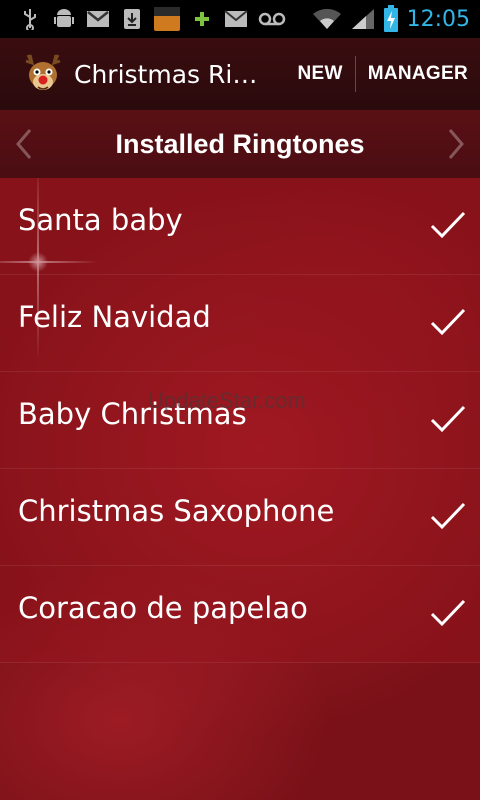 This screenshot has width=480, height=800. What do you see at coordinates (132, 19) in the screenshot?
I see `download-icon` at bounding box center [132, 19].